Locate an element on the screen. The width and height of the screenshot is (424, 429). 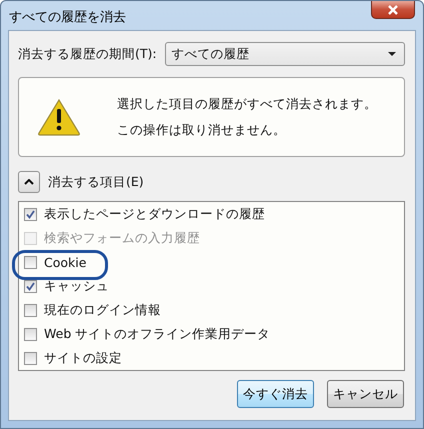
time-range-dropdown: すべての履歴 is located at coordinates (284, 54).